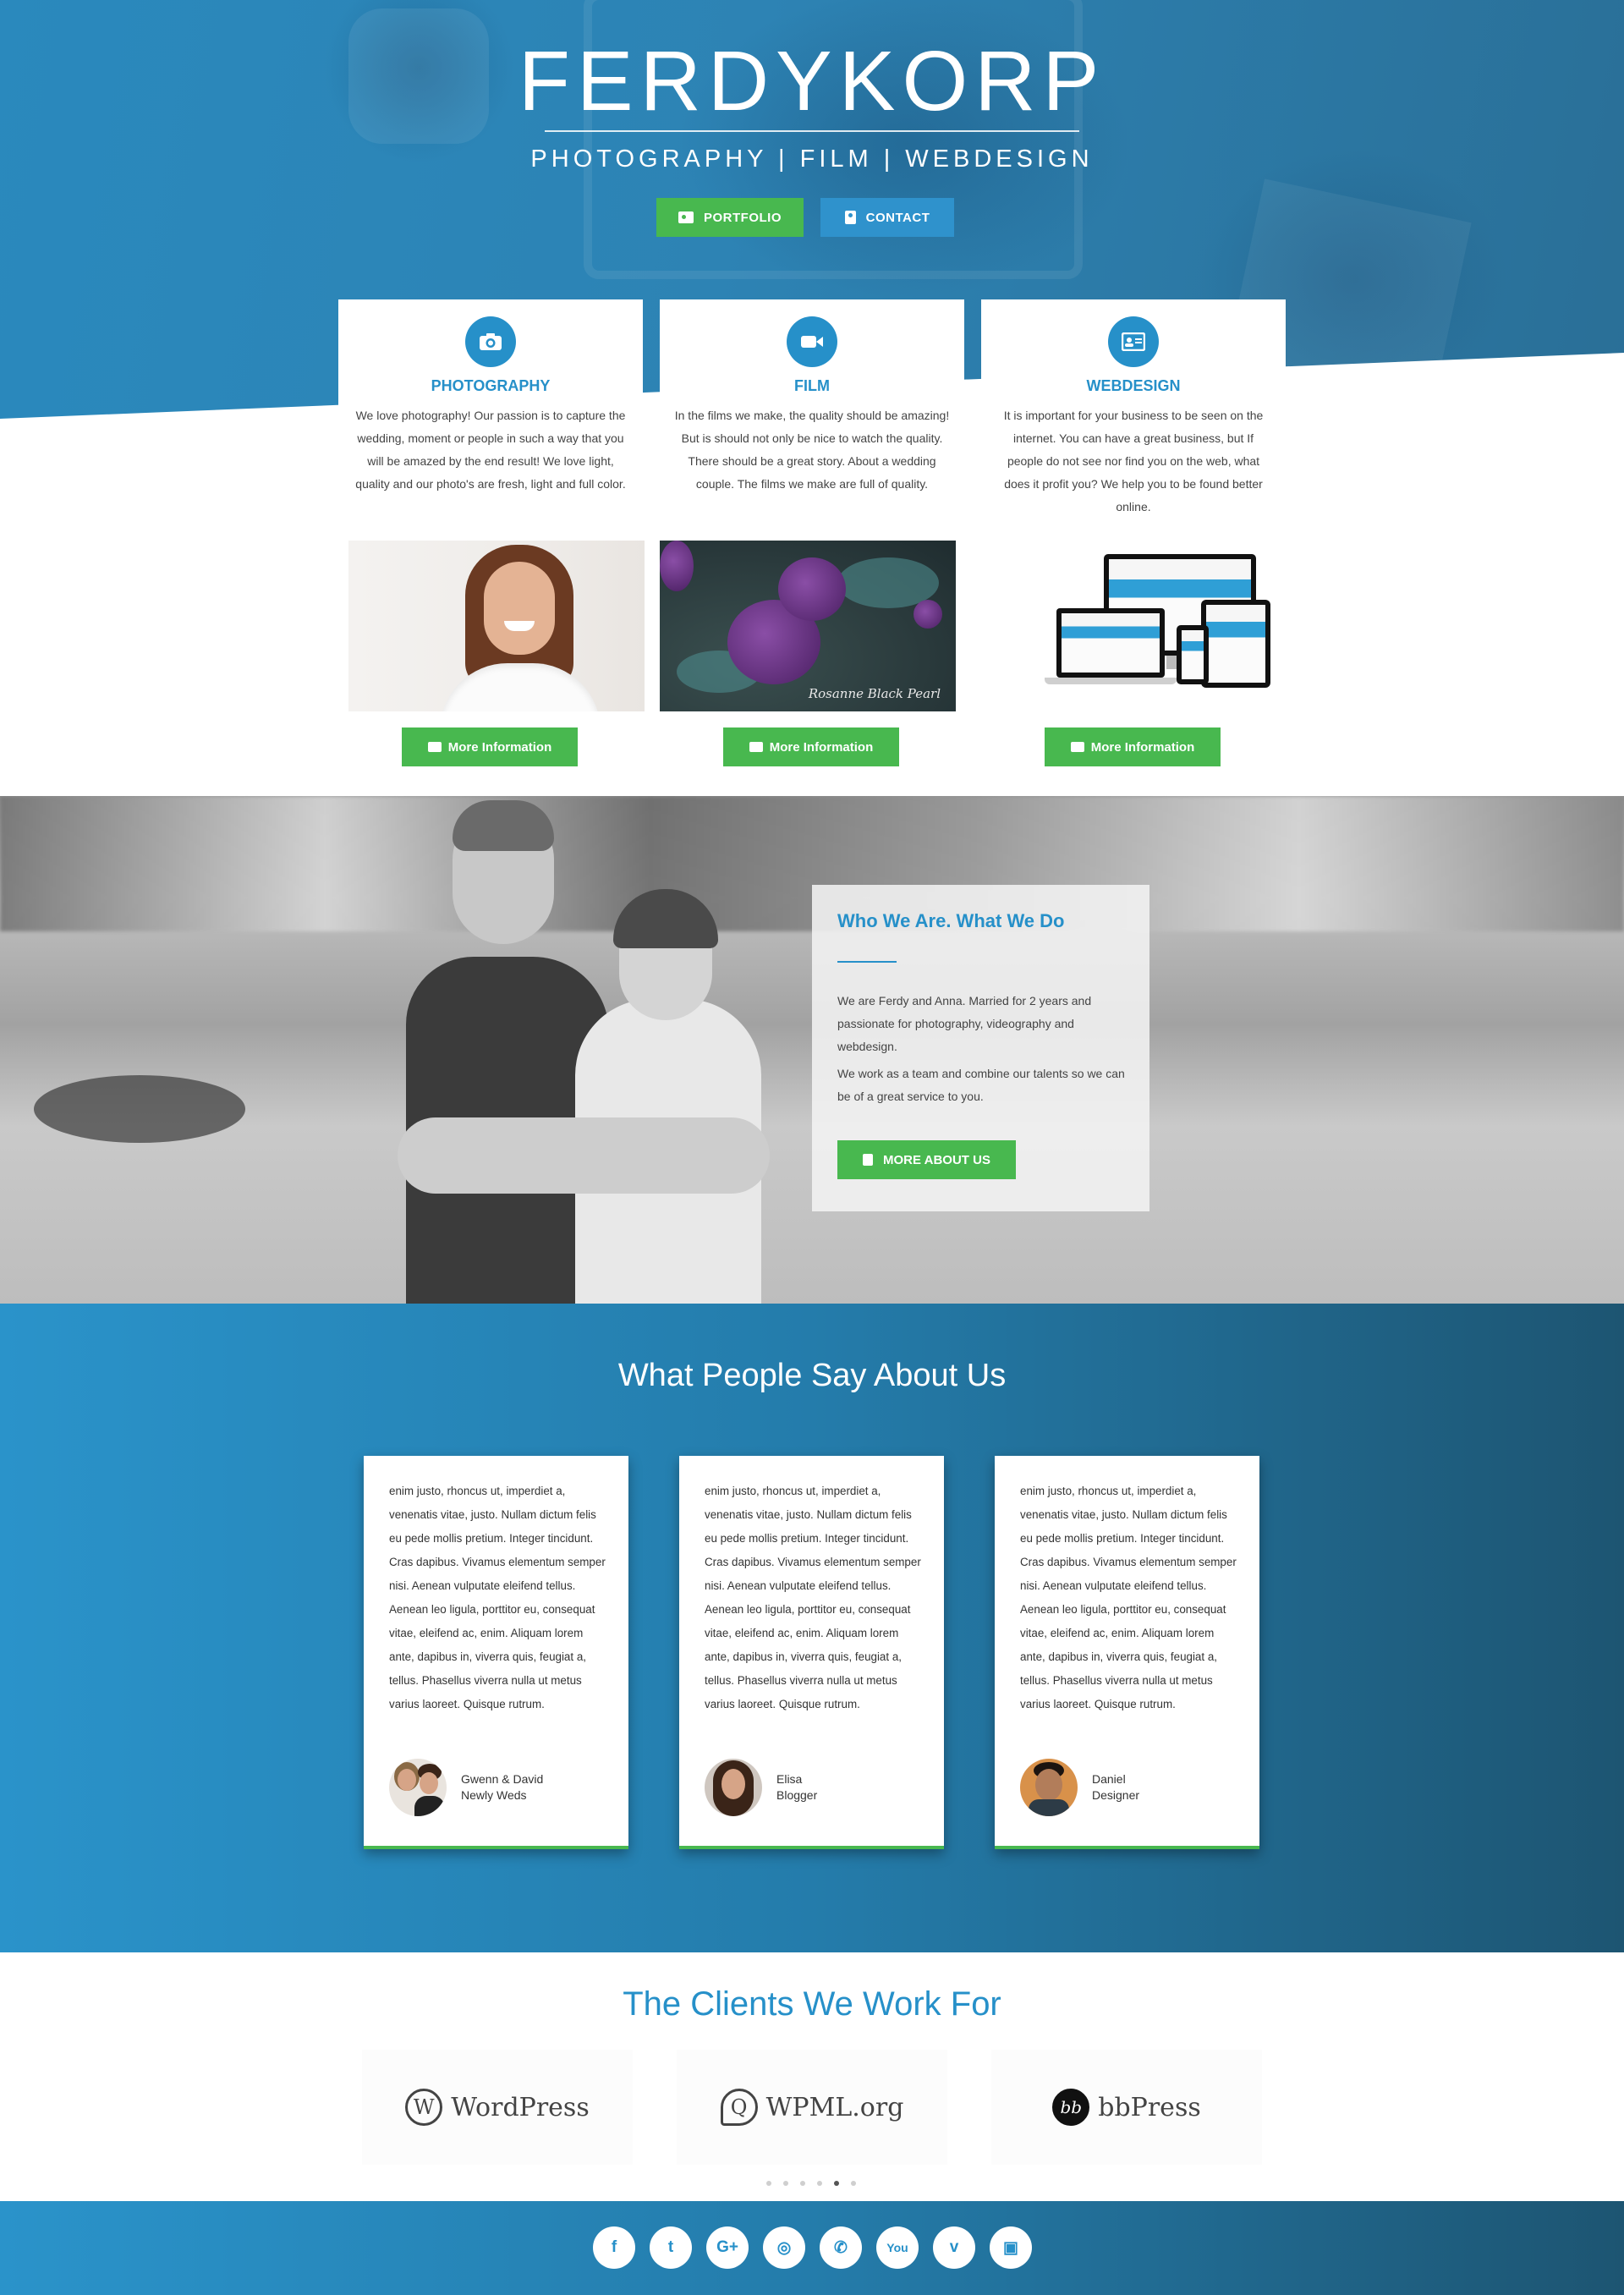 The height and width of the screenshot is (2295, 1624). What do you see at coordinates (503, 825) in the screenshot?
I see `man-hair` at bounding box center [503, 825].